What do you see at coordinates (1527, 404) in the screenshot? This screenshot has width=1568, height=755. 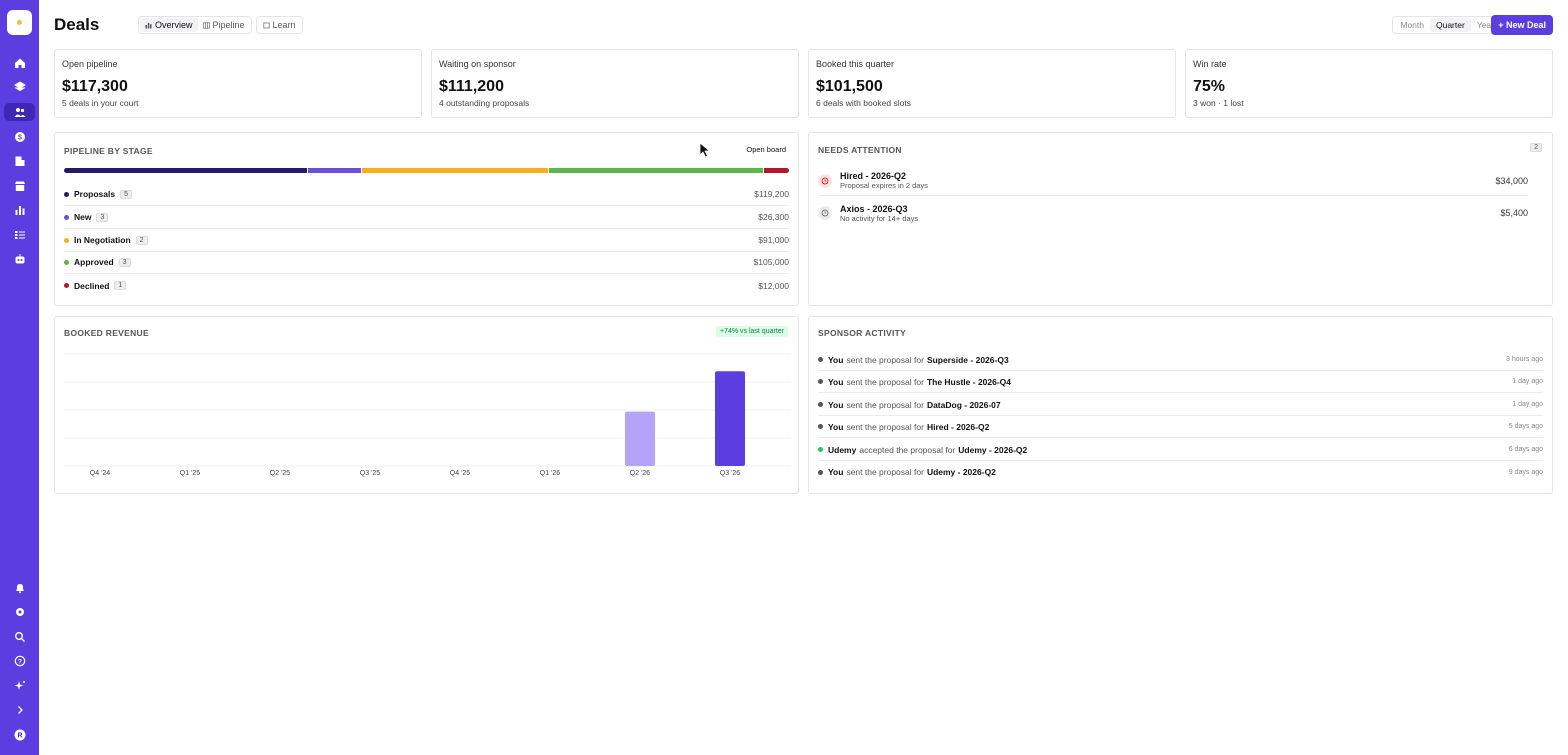 I see `activity-time: 1 day ago` at bounding box center [1527, 404].